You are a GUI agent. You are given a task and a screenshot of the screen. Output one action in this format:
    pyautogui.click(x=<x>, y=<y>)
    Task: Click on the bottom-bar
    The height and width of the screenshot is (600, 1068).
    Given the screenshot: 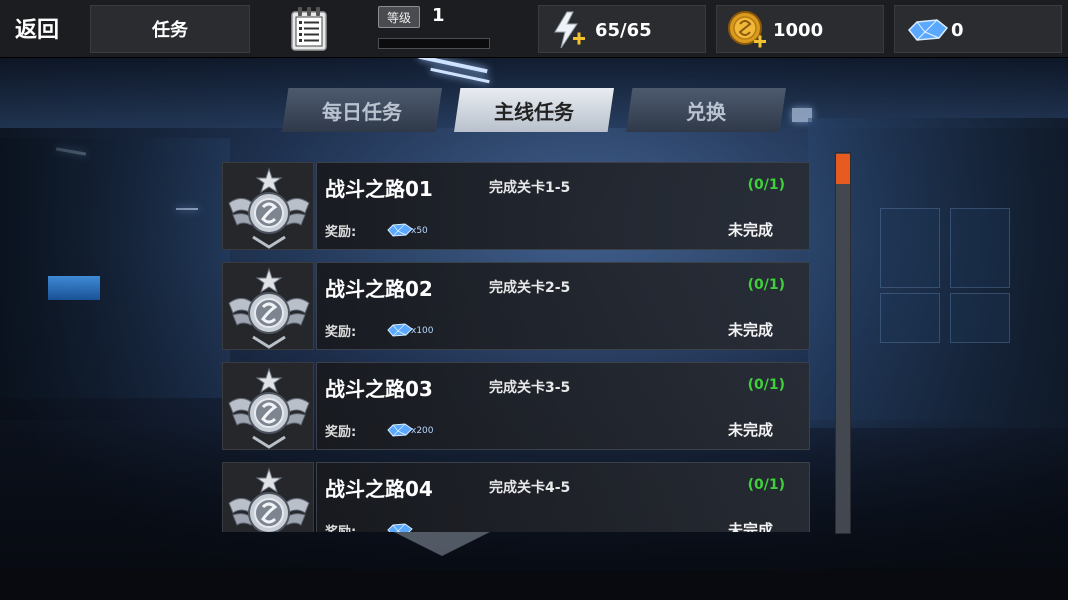 What is the action you would take?
    pyautogui.click(x=534, y=585)
    